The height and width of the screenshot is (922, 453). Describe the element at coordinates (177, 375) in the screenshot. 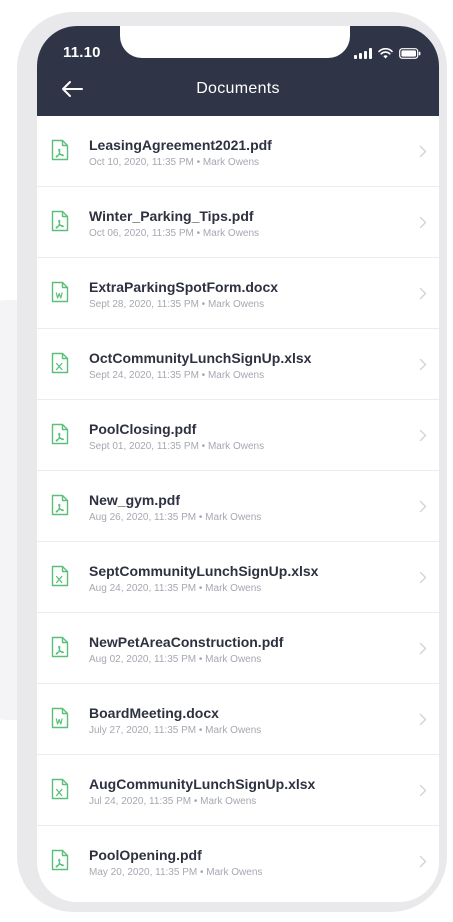

I see `document-meta: Sept 24, 2020, 11:35 PM • Mark Owens` at that location.